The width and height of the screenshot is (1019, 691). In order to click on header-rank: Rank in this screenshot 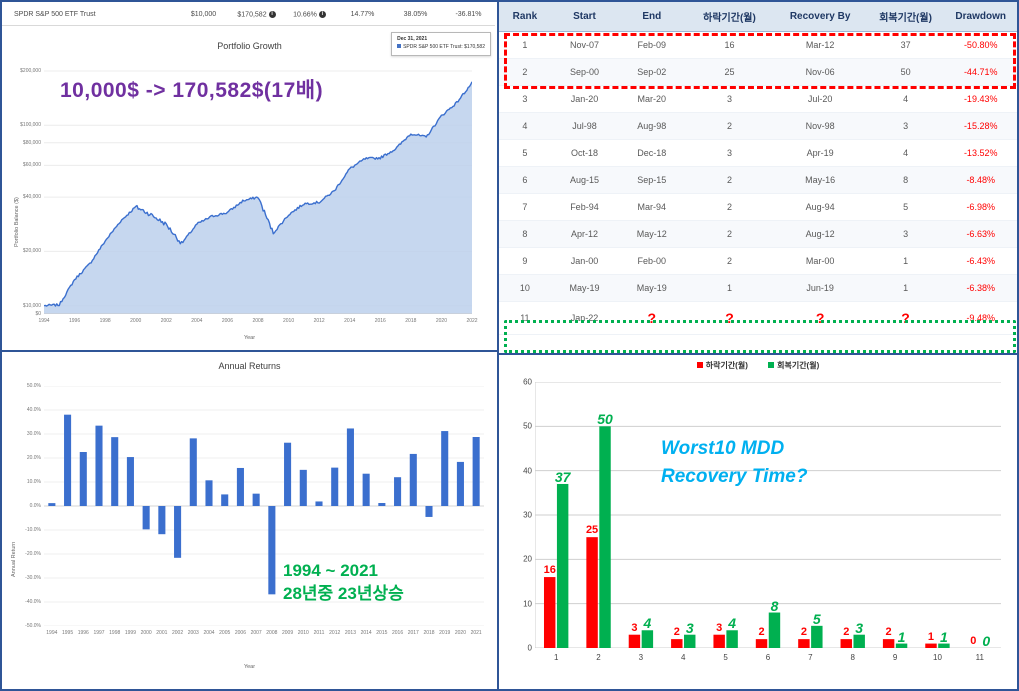, I will do `click(525, 17)`.